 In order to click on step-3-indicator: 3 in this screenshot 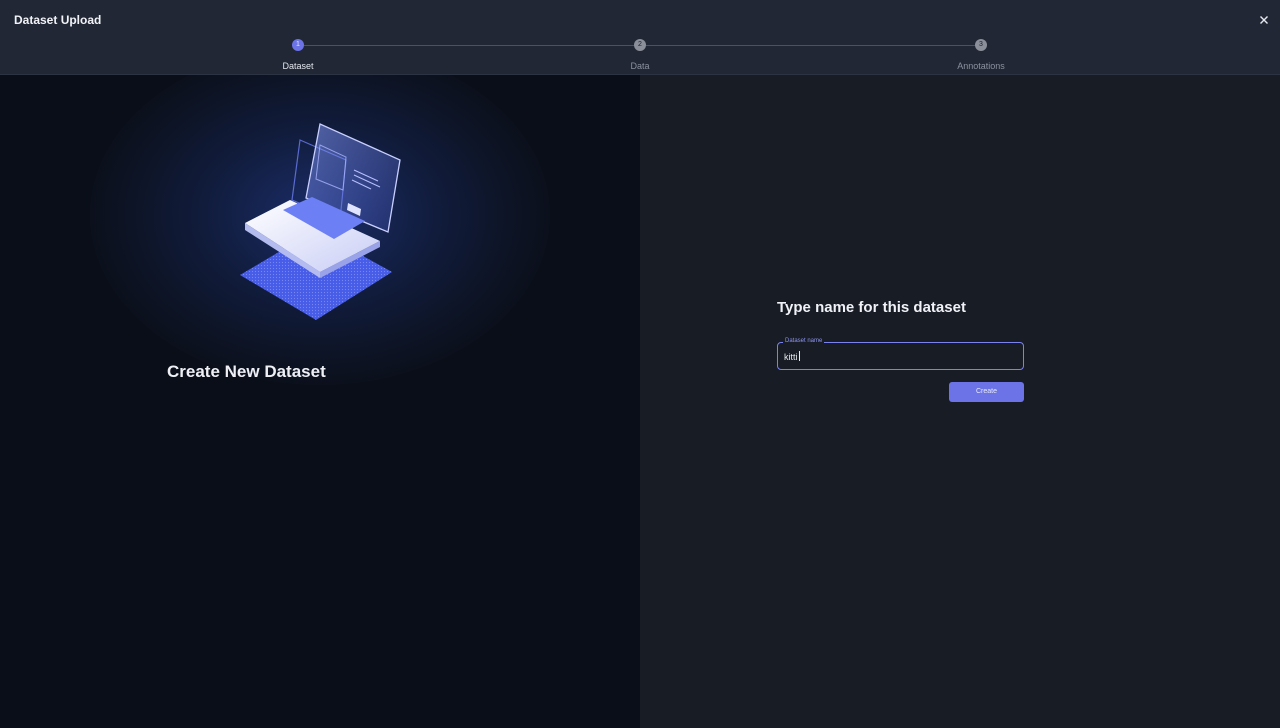, I will do `click(981, 45)`.